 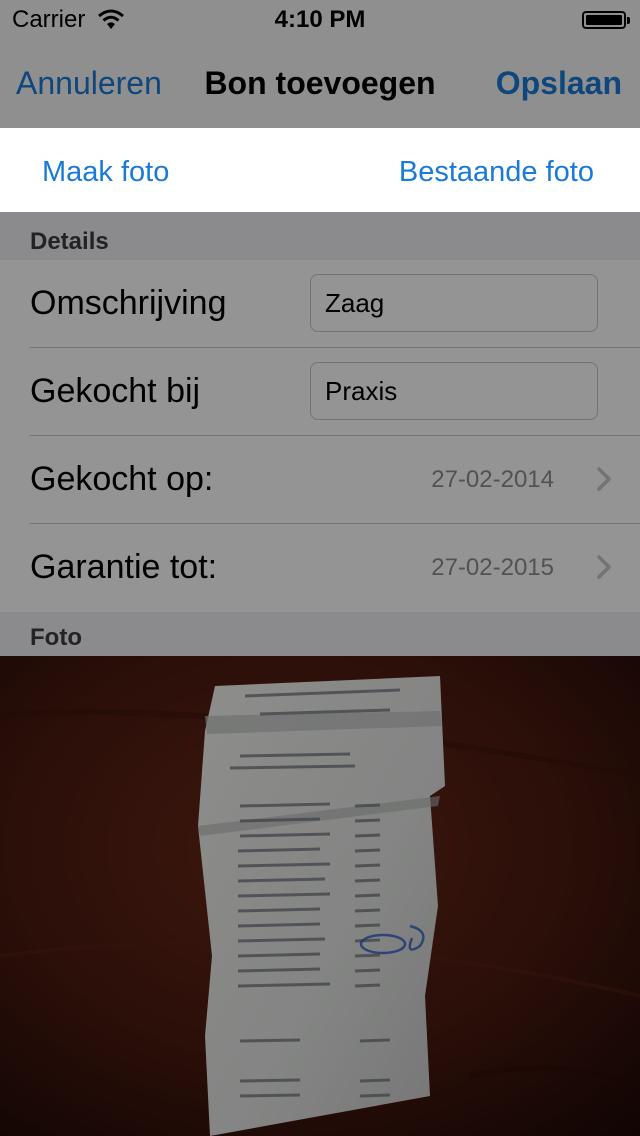 What do you see at coordinates (492, 567) in the screenshot?
I see `warranty-value: 27-02-2015` at bounding box center [492, 567].